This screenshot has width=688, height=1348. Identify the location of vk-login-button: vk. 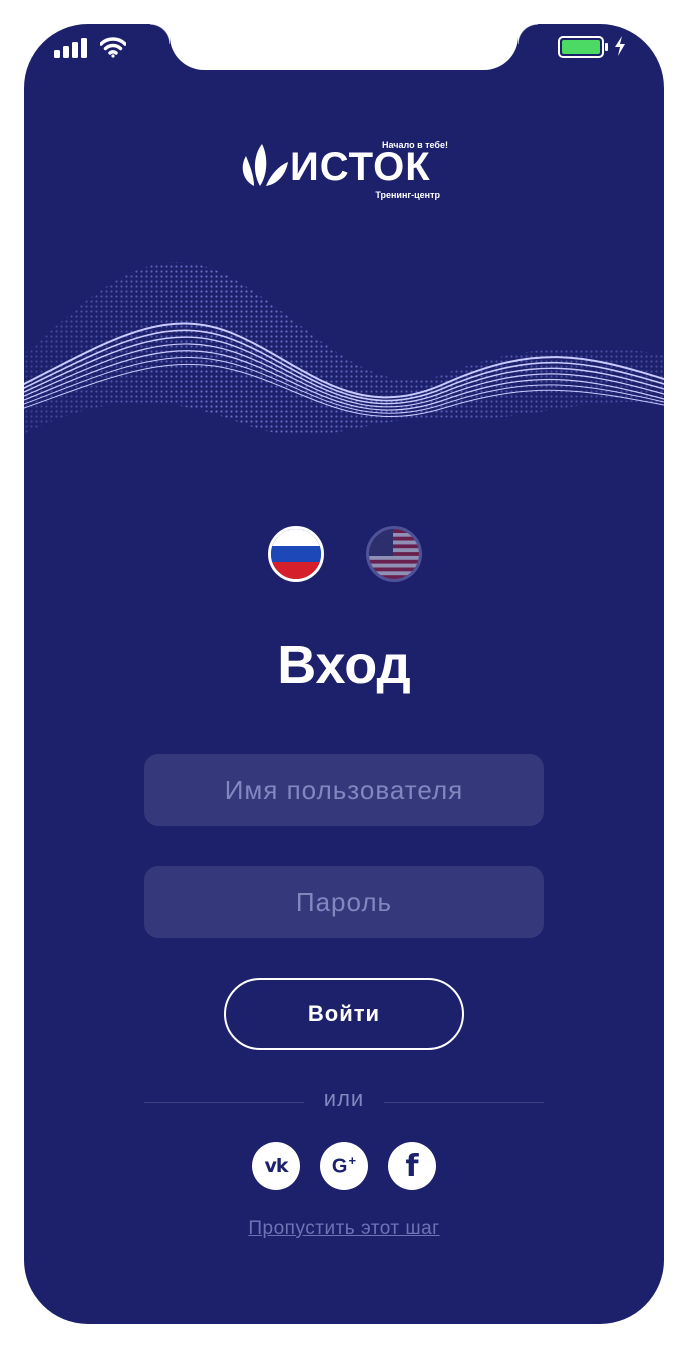
(276, 1166).